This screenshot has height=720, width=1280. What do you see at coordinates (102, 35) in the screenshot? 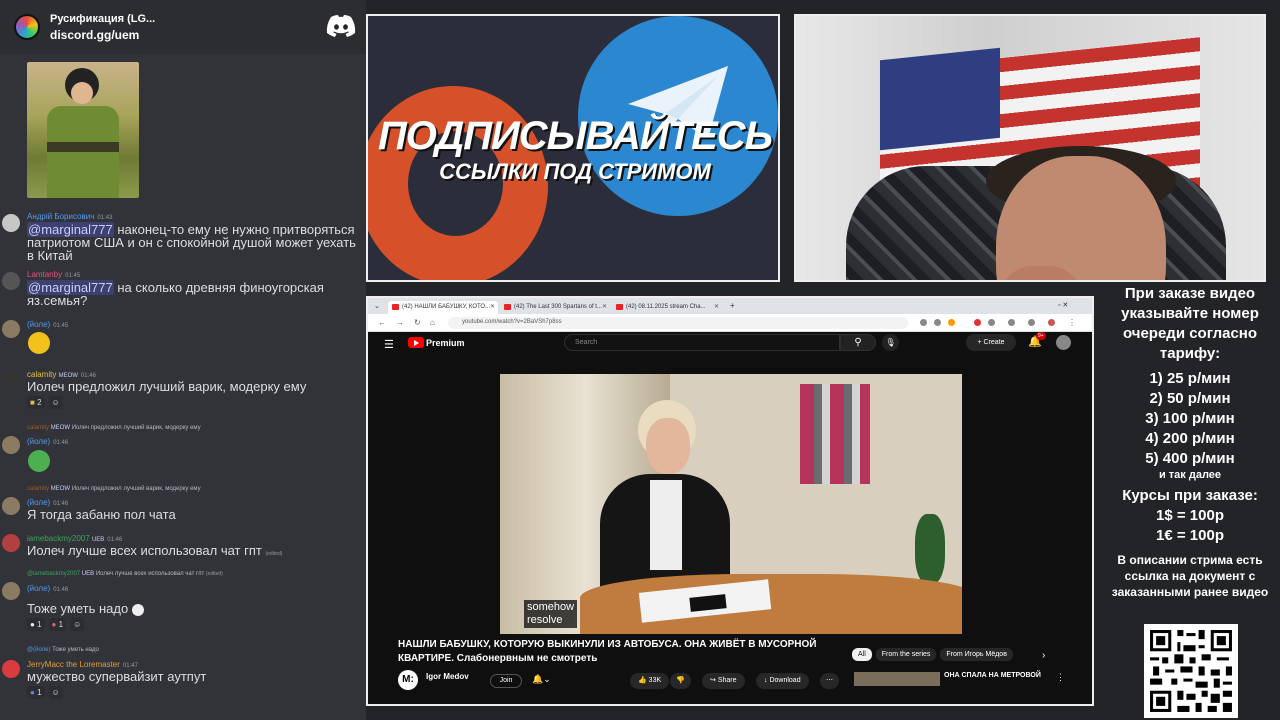
I see `invite-link: discord.gg/uem` at bounding box center [102, 35].